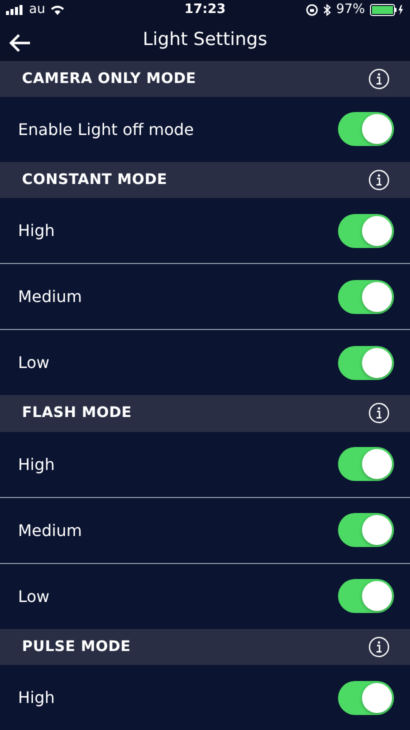 The height and width of the screenshot is (730, 410). I want to click on section-title: PULSE MODE, so click(76, 646).